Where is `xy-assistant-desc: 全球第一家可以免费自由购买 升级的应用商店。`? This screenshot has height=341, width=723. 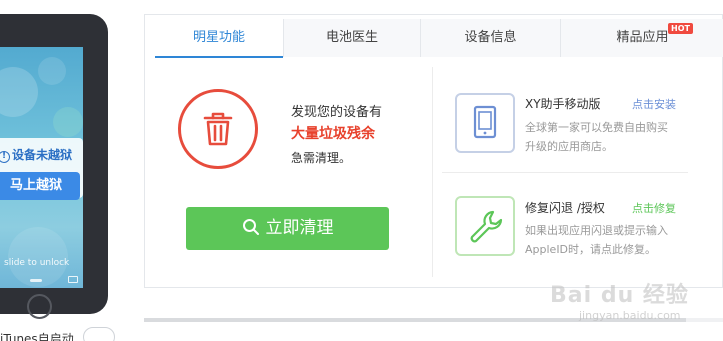 xy-assistant-desc: 全球第一家可以免费自由购买 升级的应用商店。 is located at coordinates (607, 137).